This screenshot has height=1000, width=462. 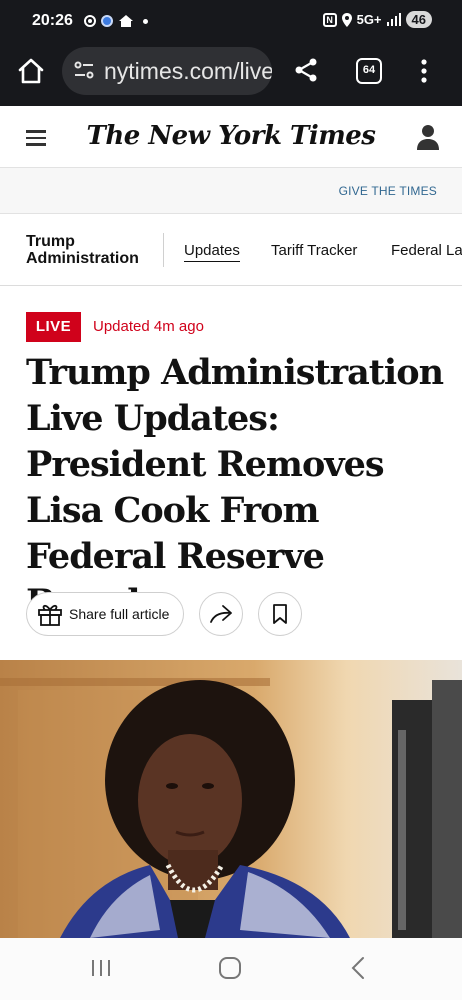 I want to click on give-the-times-link: GIVE THE TIMES, so click(x=388, y=191).